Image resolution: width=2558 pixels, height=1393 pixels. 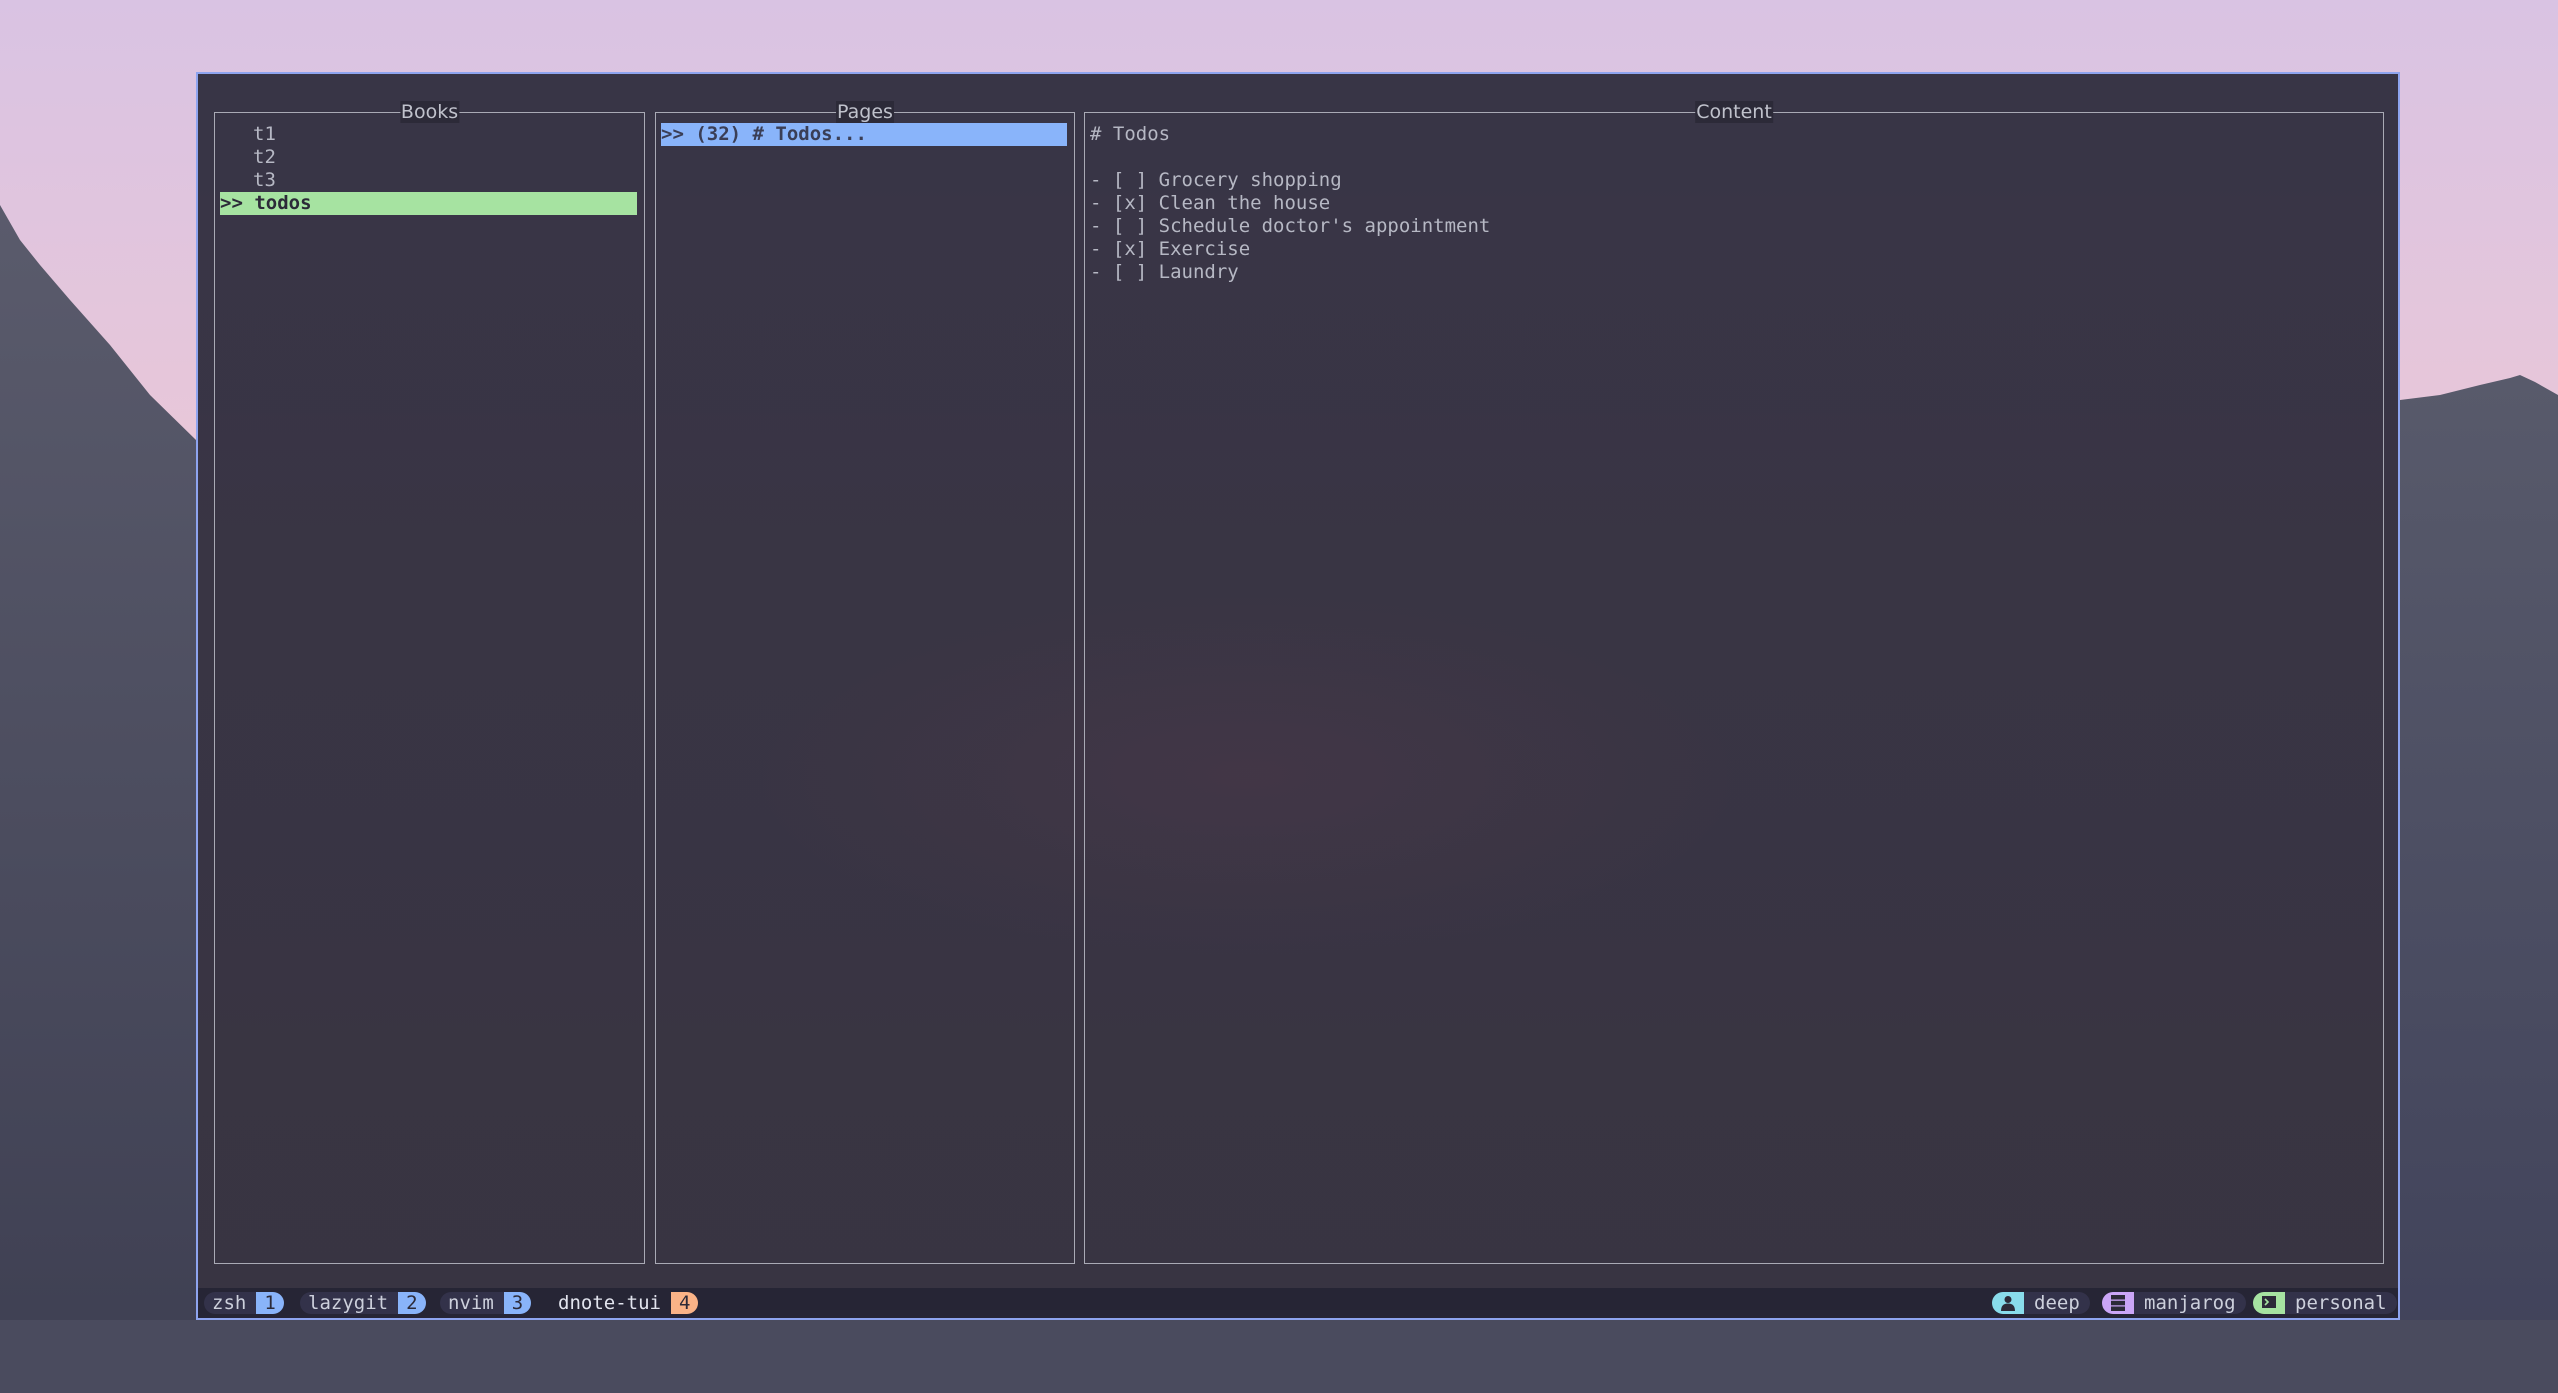 I want to click on todo-item: - [ ] Grocery shopping, so click(x=1216, y=180).